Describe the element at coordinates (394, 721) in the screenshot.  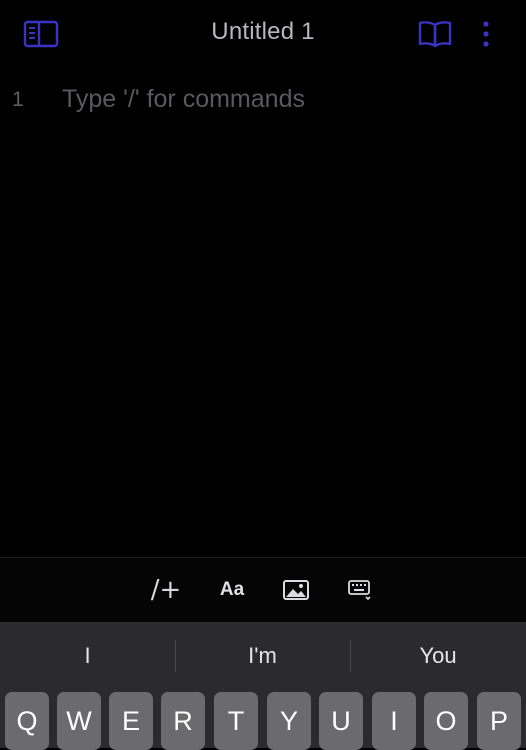
I see `key-i: I` at that location.